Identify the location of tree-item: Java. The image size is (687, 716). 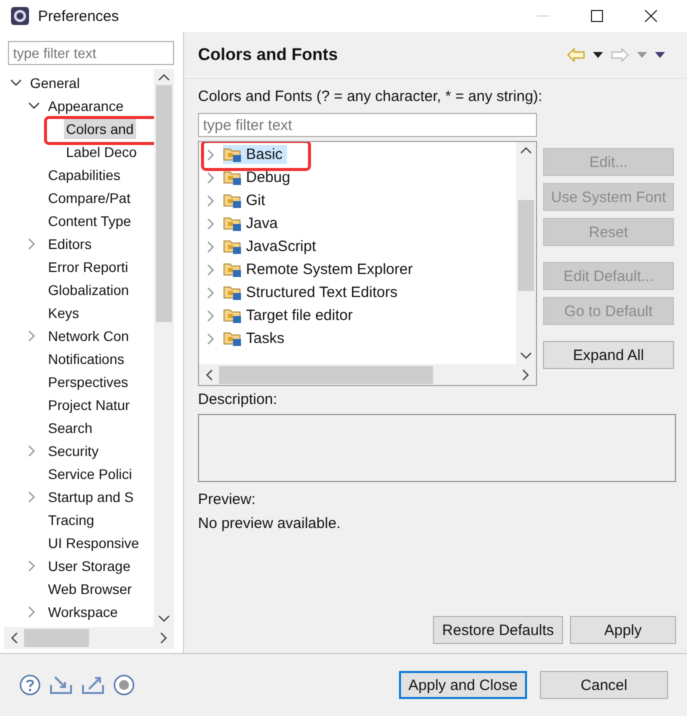
(252, 223).